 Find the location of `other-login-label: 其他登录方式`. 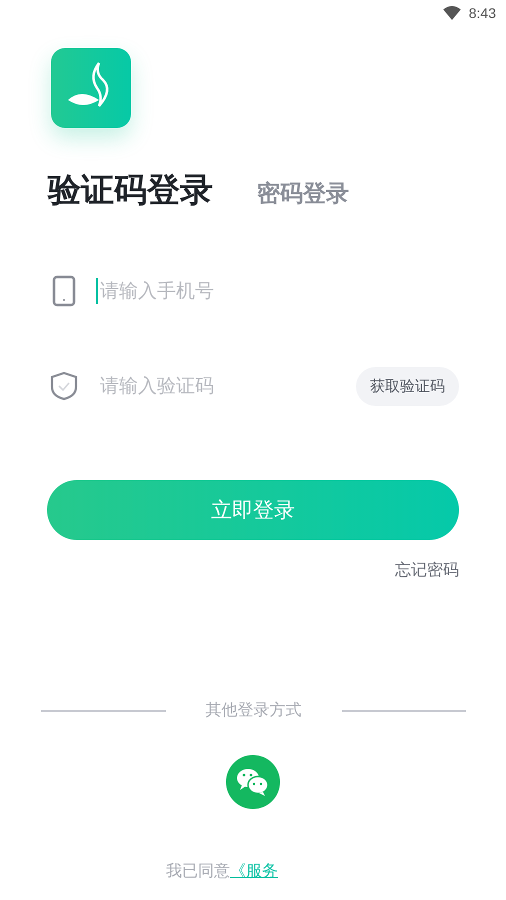

other-login-label: 其他登录方式 is located at coordinates (253, 710).